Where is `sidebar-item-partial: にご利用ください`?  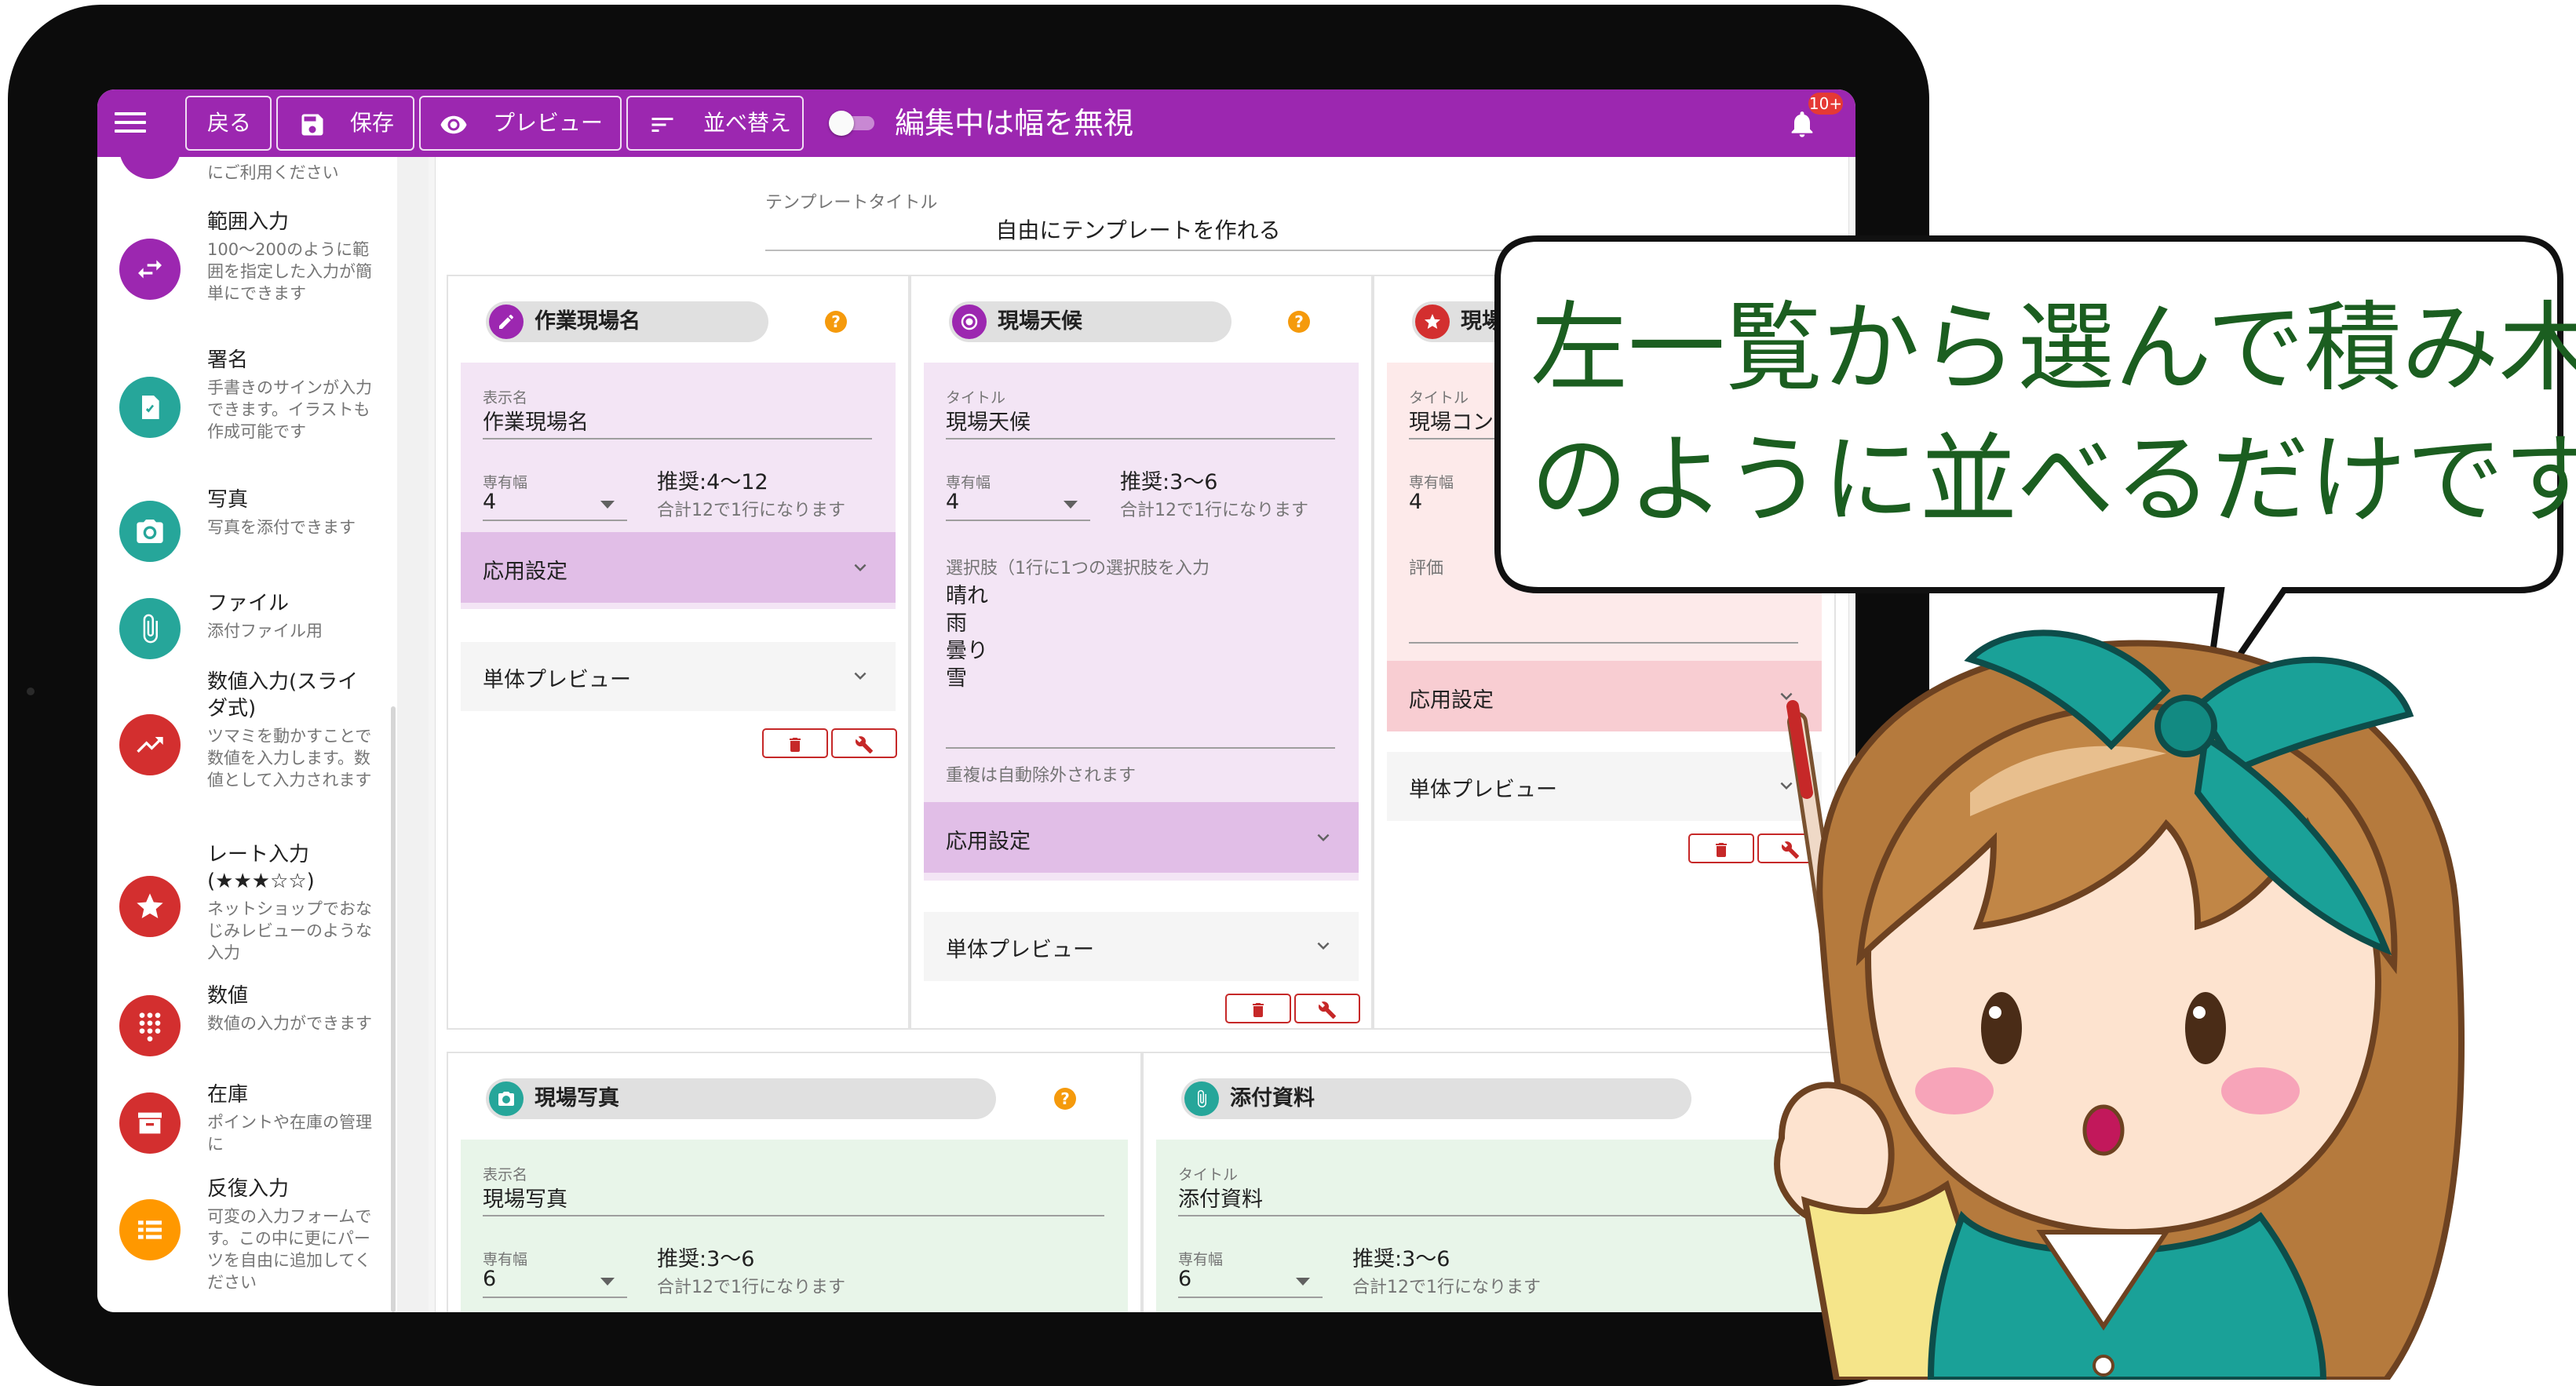 sidebar-item-partial: にご利用ください is located at coordinates (243, 169).